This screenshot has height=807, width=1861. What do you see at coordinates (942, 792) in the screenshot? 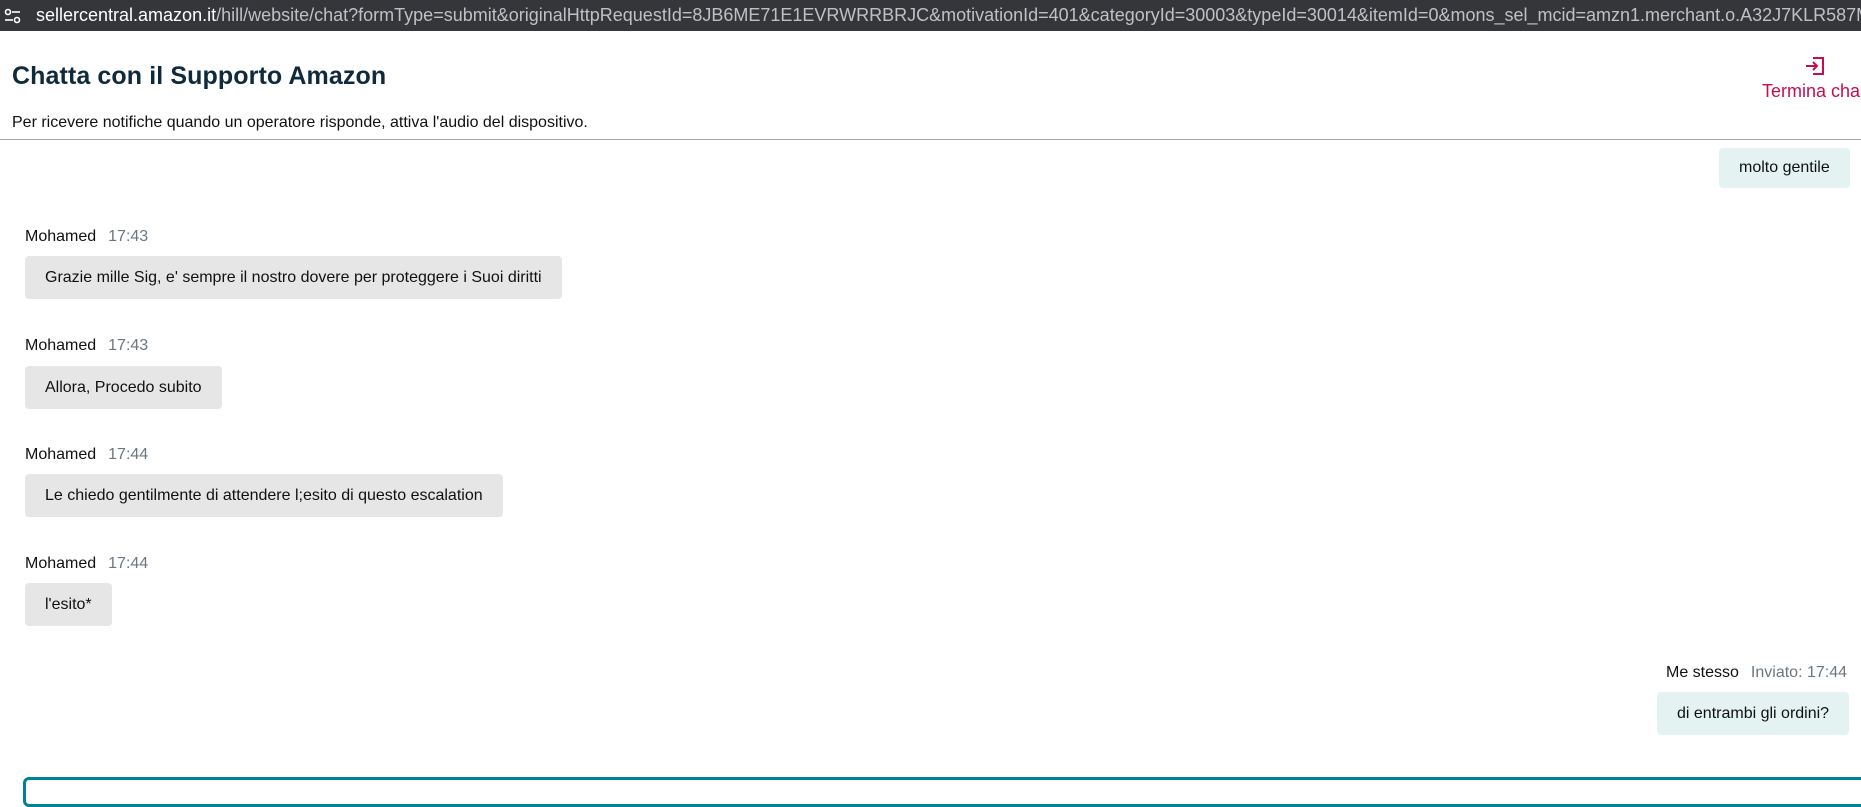
I see `message-input` at bounding box center [942, 792].